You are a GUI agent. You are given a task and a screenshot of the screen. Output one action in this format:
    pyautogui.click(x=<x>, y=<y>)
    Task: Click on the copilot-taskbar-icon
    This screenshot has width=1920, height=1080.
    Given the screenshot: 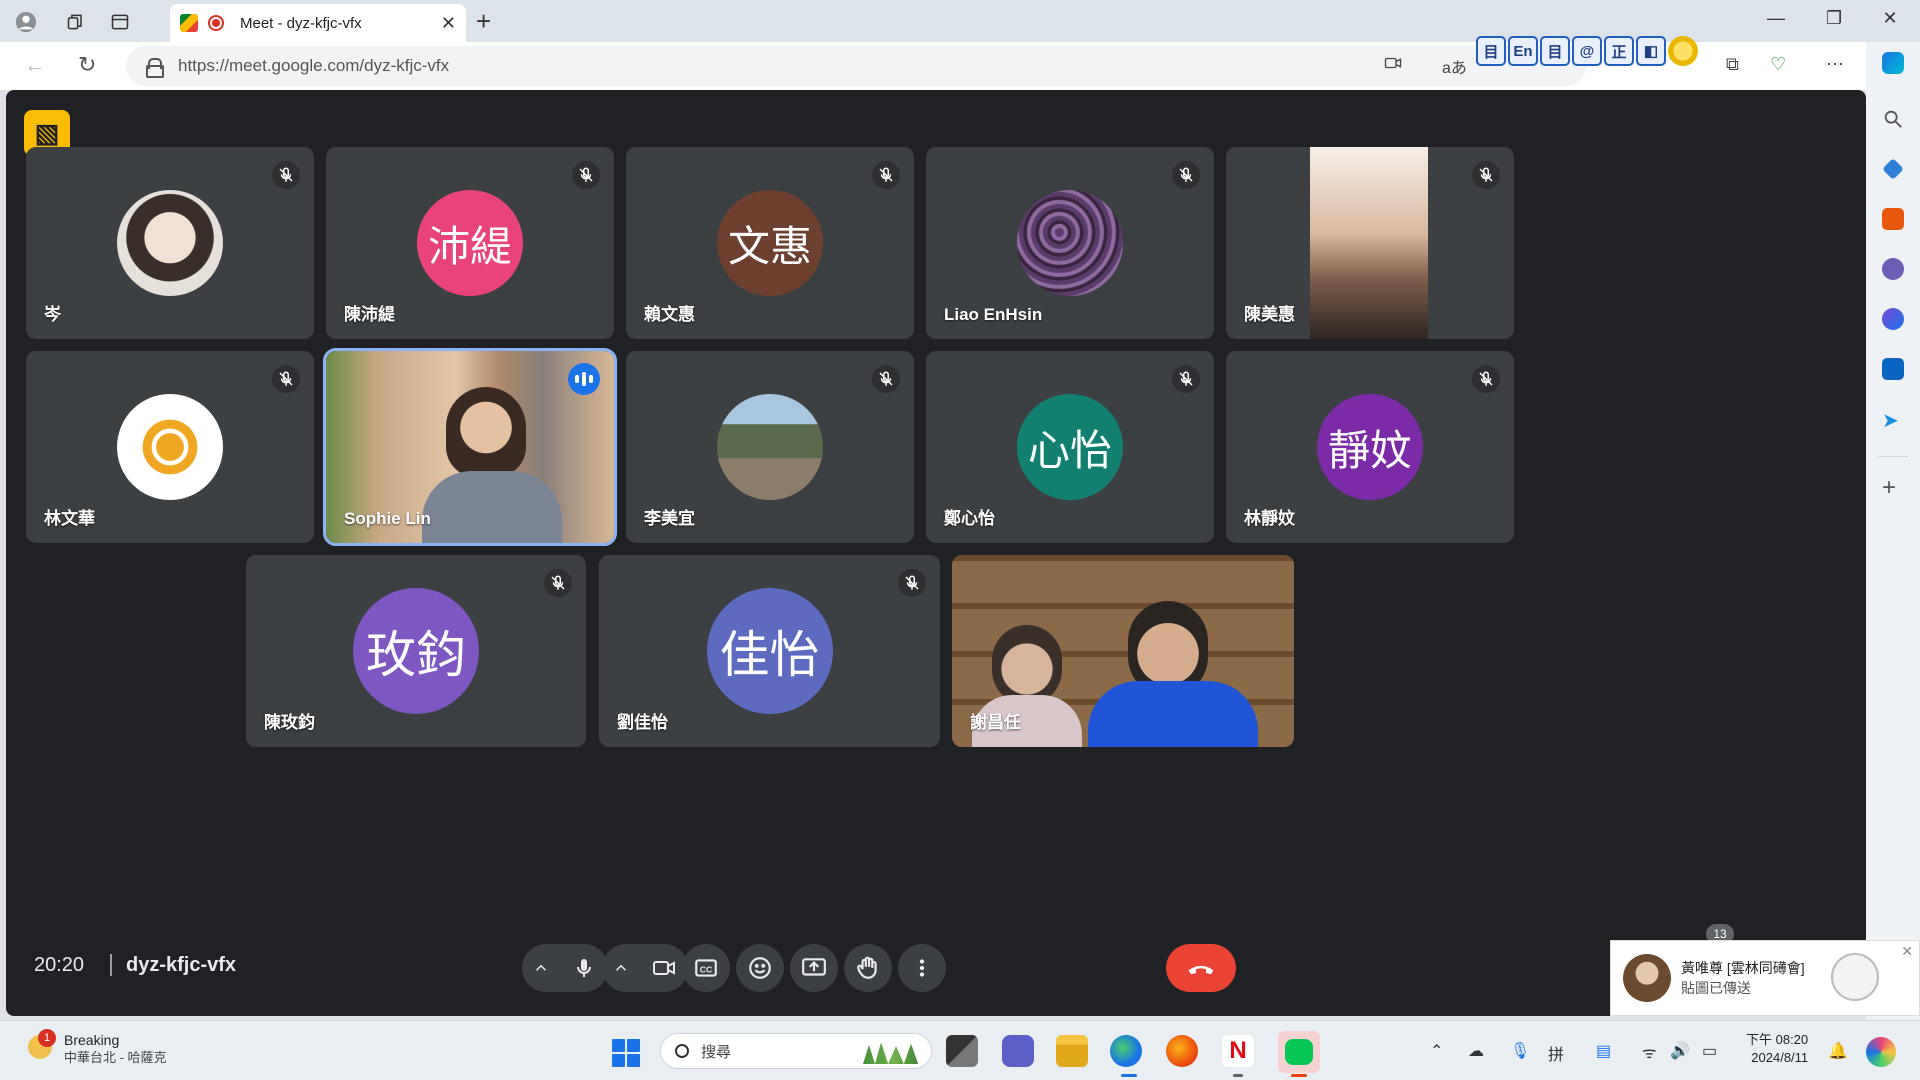 What is the action you would take?
    pyautogui.click(x=1881, y=1052)
    